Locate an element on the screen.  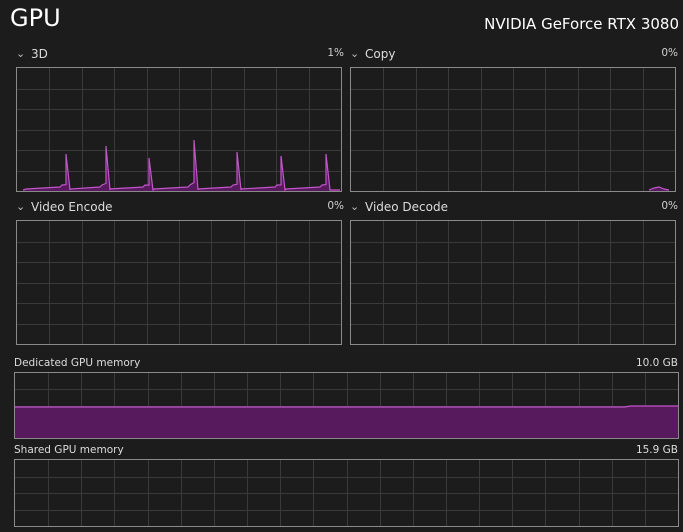
engine-copy-header: ⌄ Copy 0% is located at coordinates (514, 55).